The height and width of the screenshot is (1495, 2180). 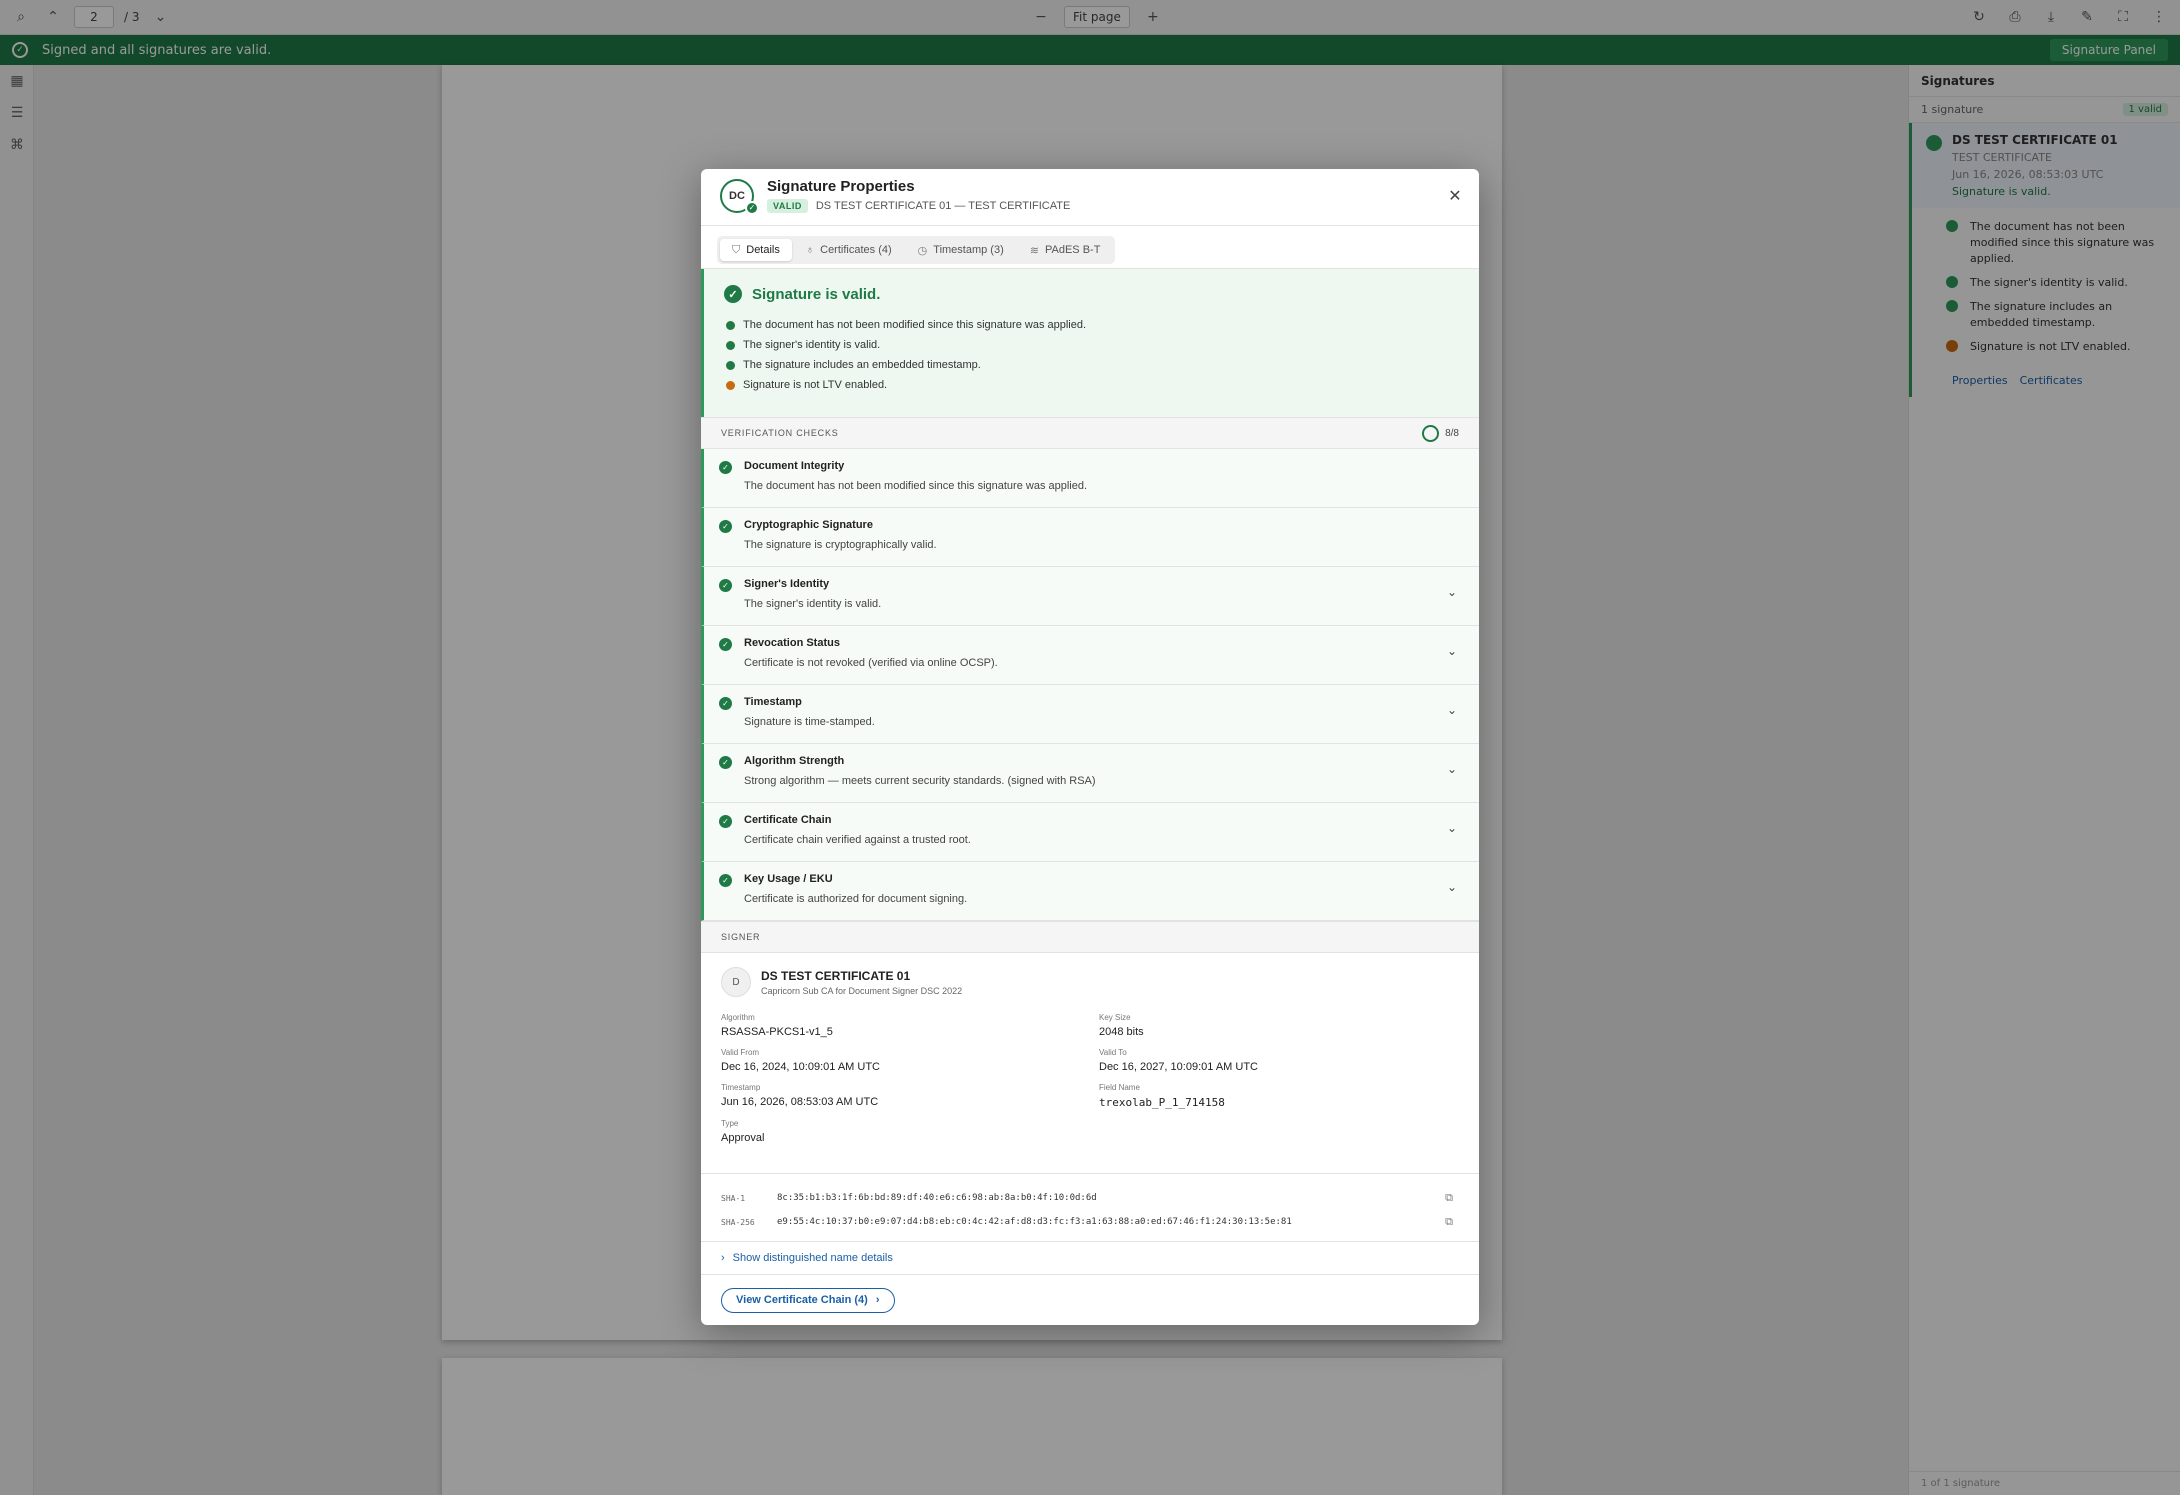 What do you see at coordinates (763, 250) in the screenshot?
I see `tab-label: Details` at bounding box center [763, 250].